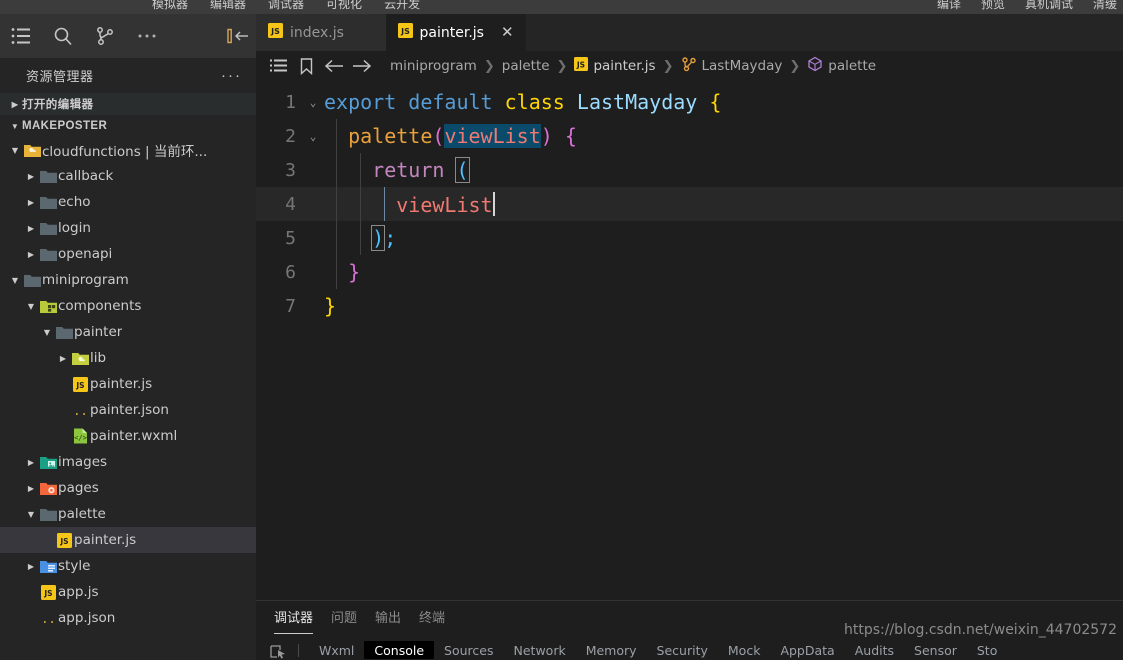  What do you see at coordinates (1049, 6) in the screenshot?
I see `menu-item-remote-debug: 真机调试` at bounding box center [1049, 6].